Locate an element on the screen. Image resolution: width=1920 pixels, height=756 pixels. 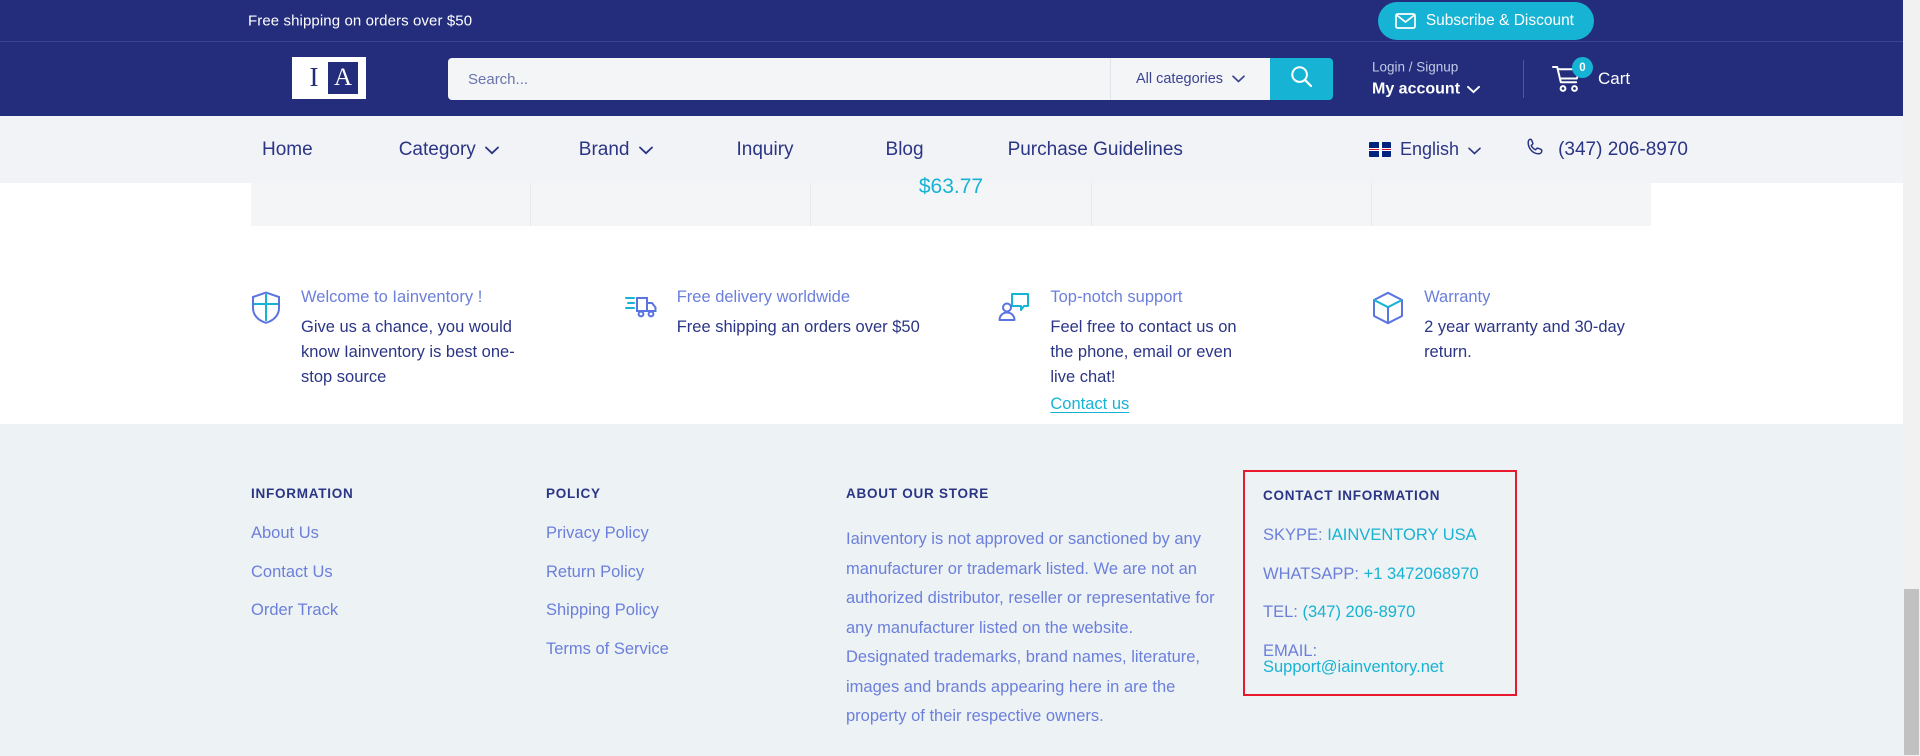
uk-flag-icon is located at coordinates (1380, 149).